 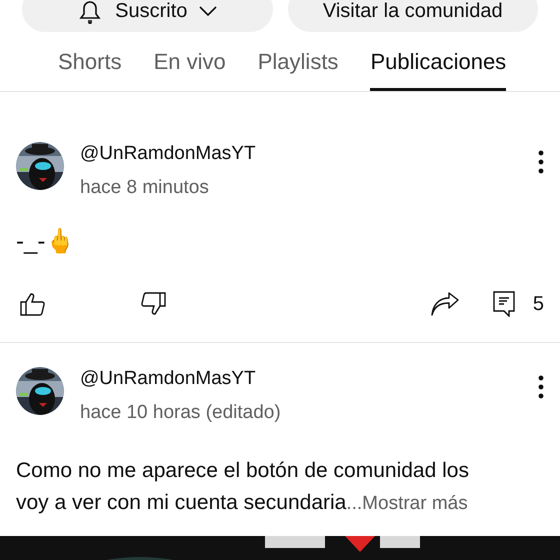 I want to click on post-text: Como no me aparece el botón de comunidad los voy a ver con mi cuenta secundaria...Mostrar más, so click(x=243, y=487).